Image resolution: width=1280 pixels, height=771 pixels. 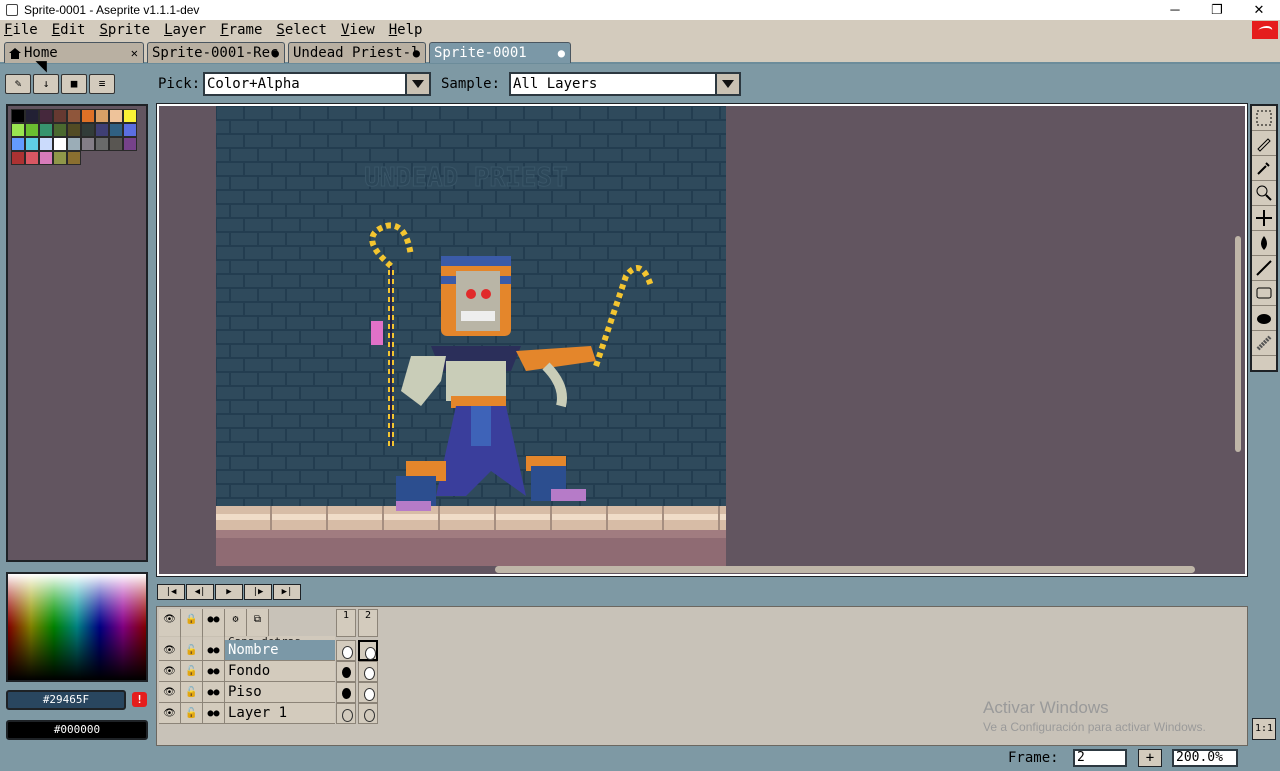 What do you see at coordinates (406, 30) in the screenshot?
I see `menu-help: Help` at bounding box center [406, 30].